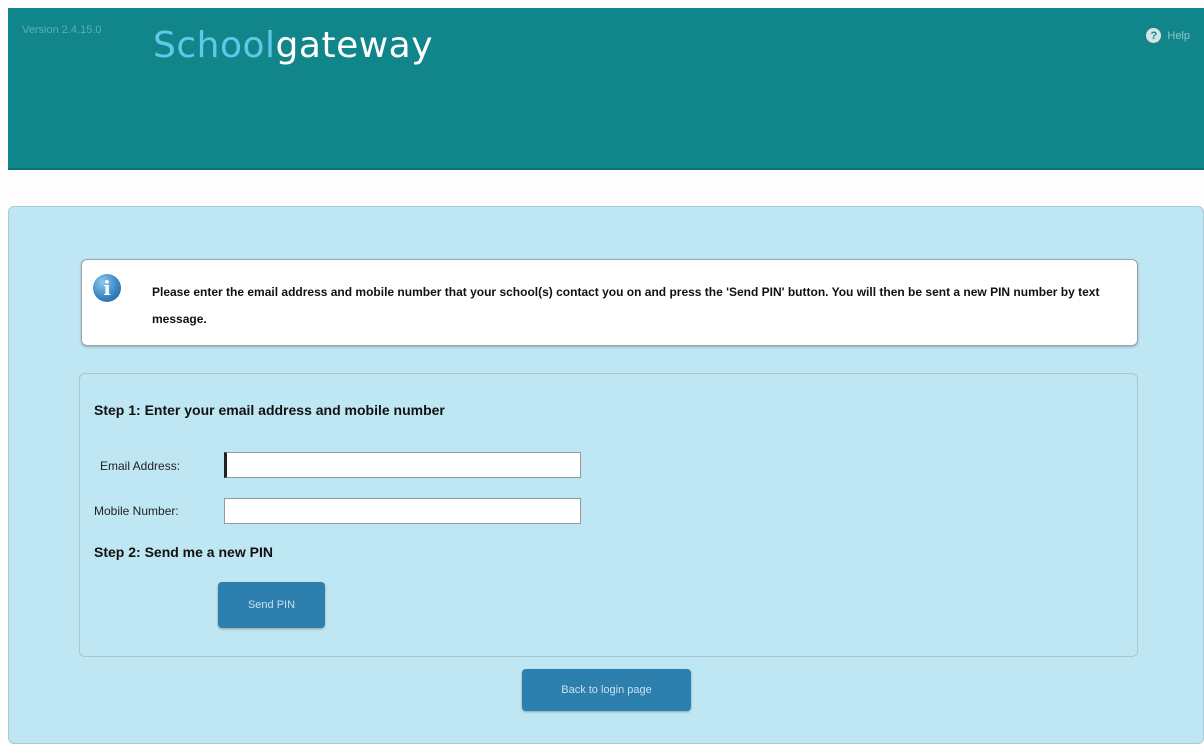 This screenshot has height=744, width=1204. Describe the element at coordinates (140, 466) in the screenshot. I see `email-label: Email Address:` at that location.